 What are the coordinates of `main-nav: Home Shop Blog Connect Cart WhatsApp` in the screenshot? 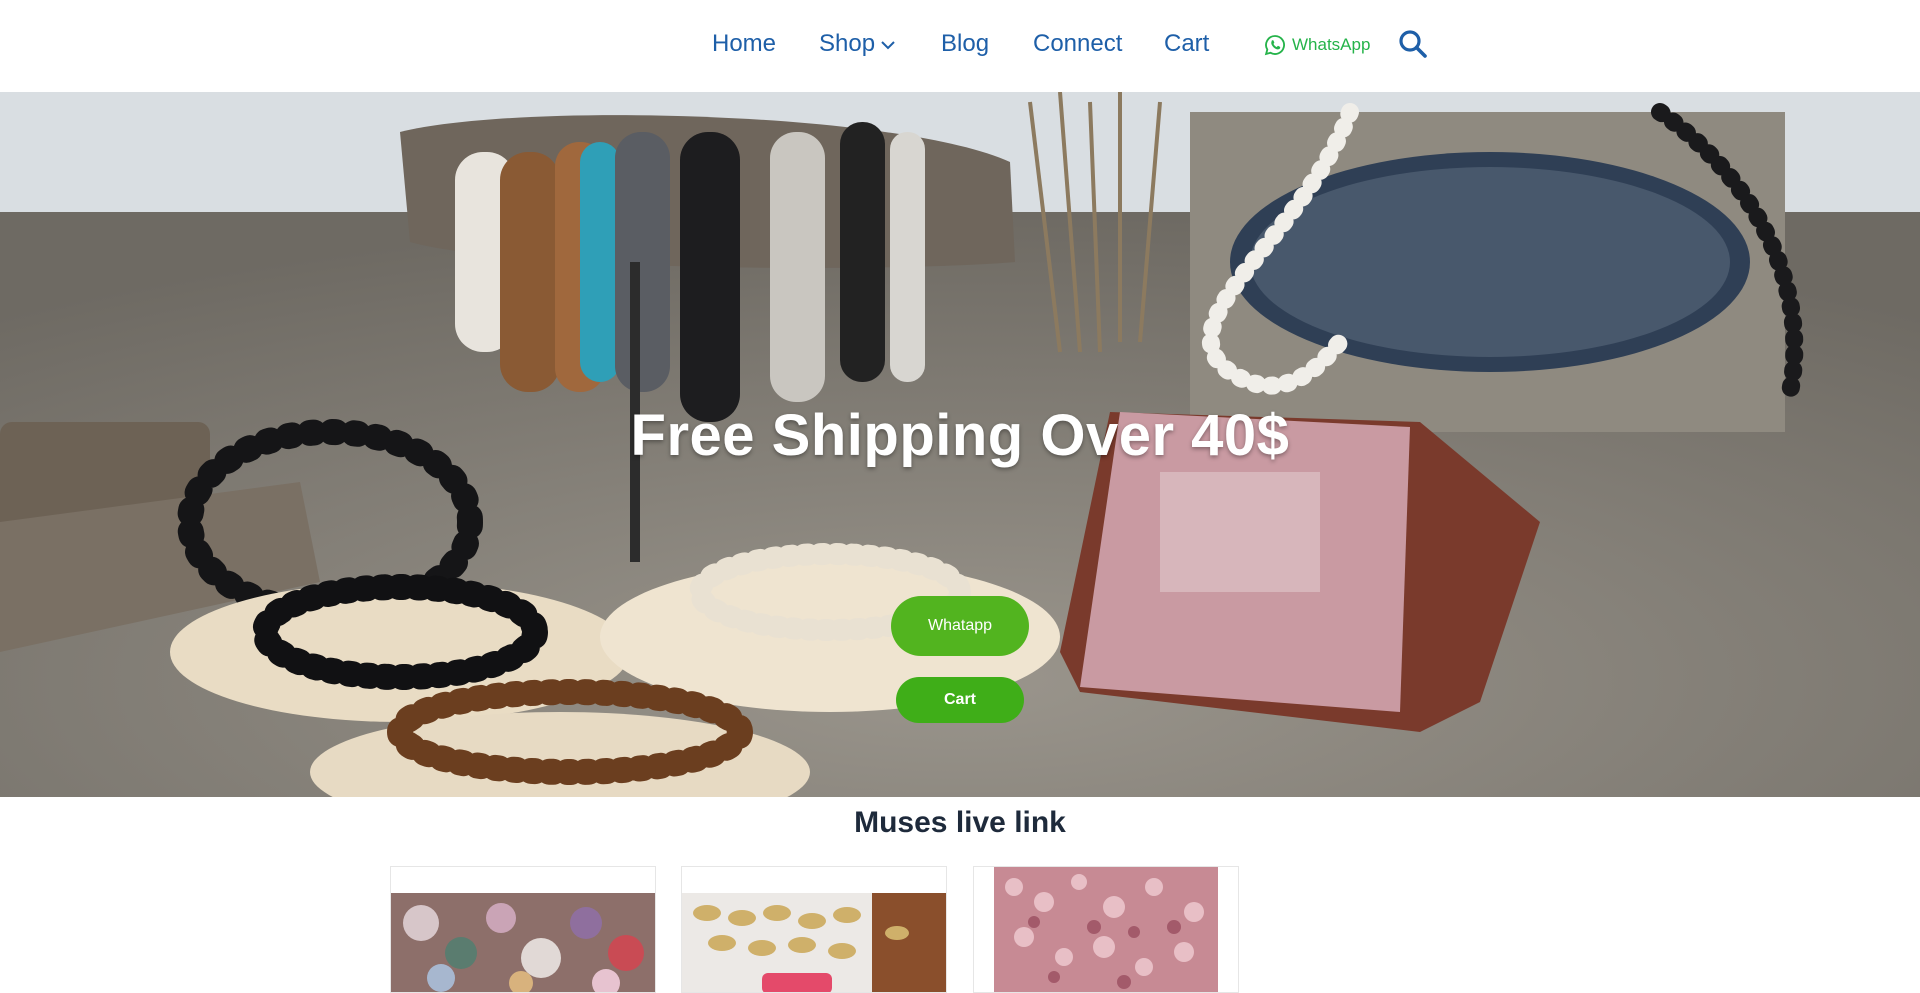 It's located at (960, 46).